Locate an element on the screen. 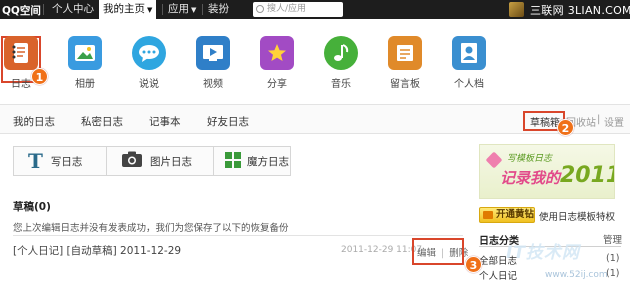 This screenshot has height=290, width=630. banner-line1: 写模板日志 is located at coordinates (530, 159).